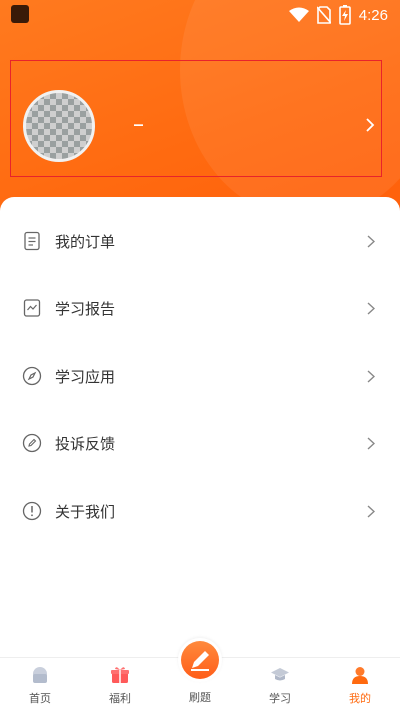 This screenshot has height=712, width=400. Describe the element at coordinates (32, 376) in the screenshot. I see `compass-icon` at that location.